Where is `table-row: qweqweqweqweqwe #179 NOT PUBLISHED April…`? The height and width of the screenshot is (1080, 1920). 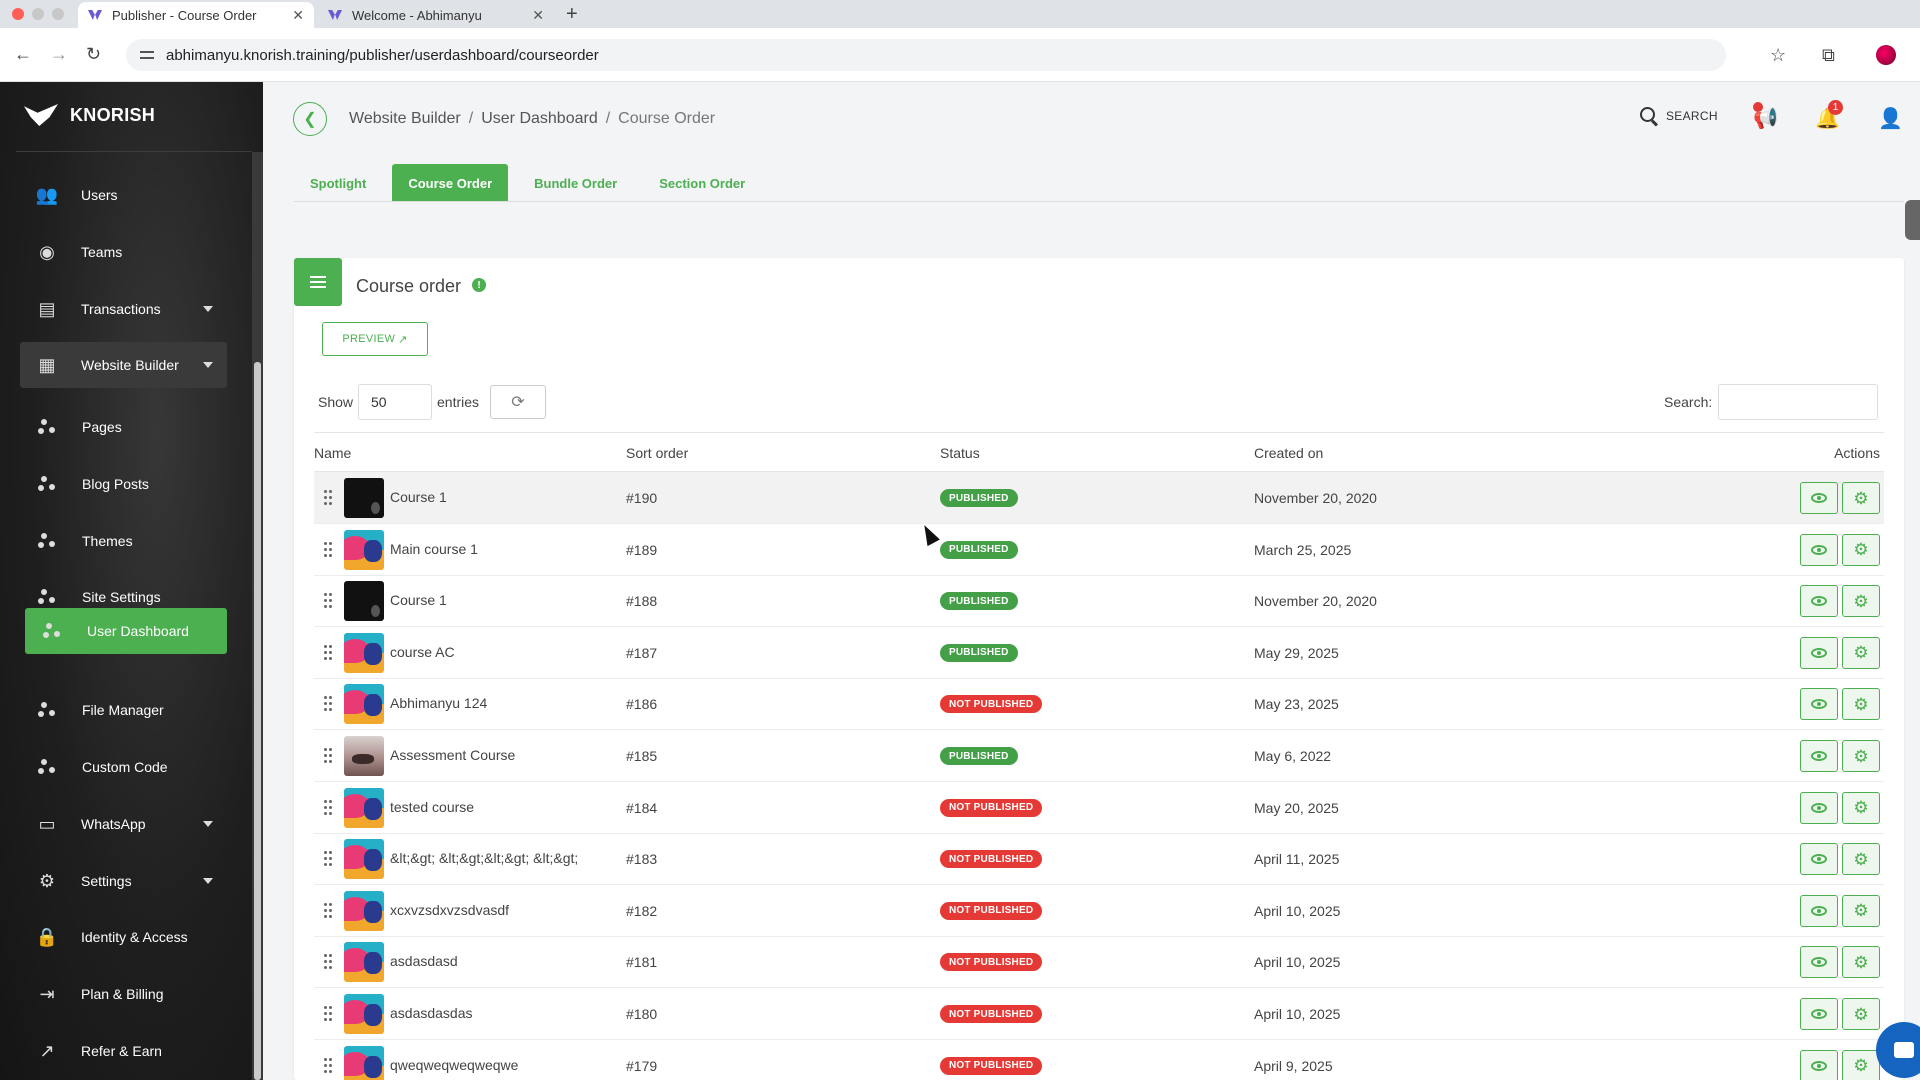
table-row: qweqweqweqweqwe #179 NOT PUBLISHED April… is located at coordinates (1099, 1060).